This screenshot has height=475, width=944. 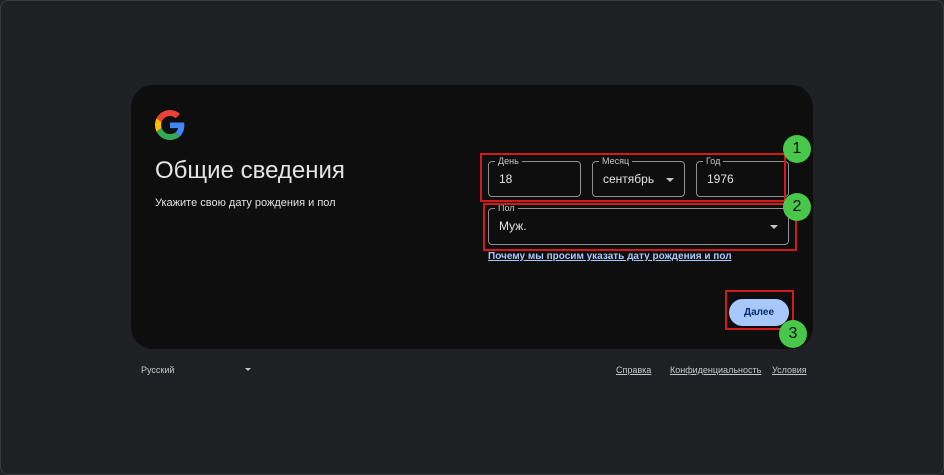 What do you see at coordinates (158, 370) in the screenshot?
I see `language-value: Русский` at bounding box center [158, 370].